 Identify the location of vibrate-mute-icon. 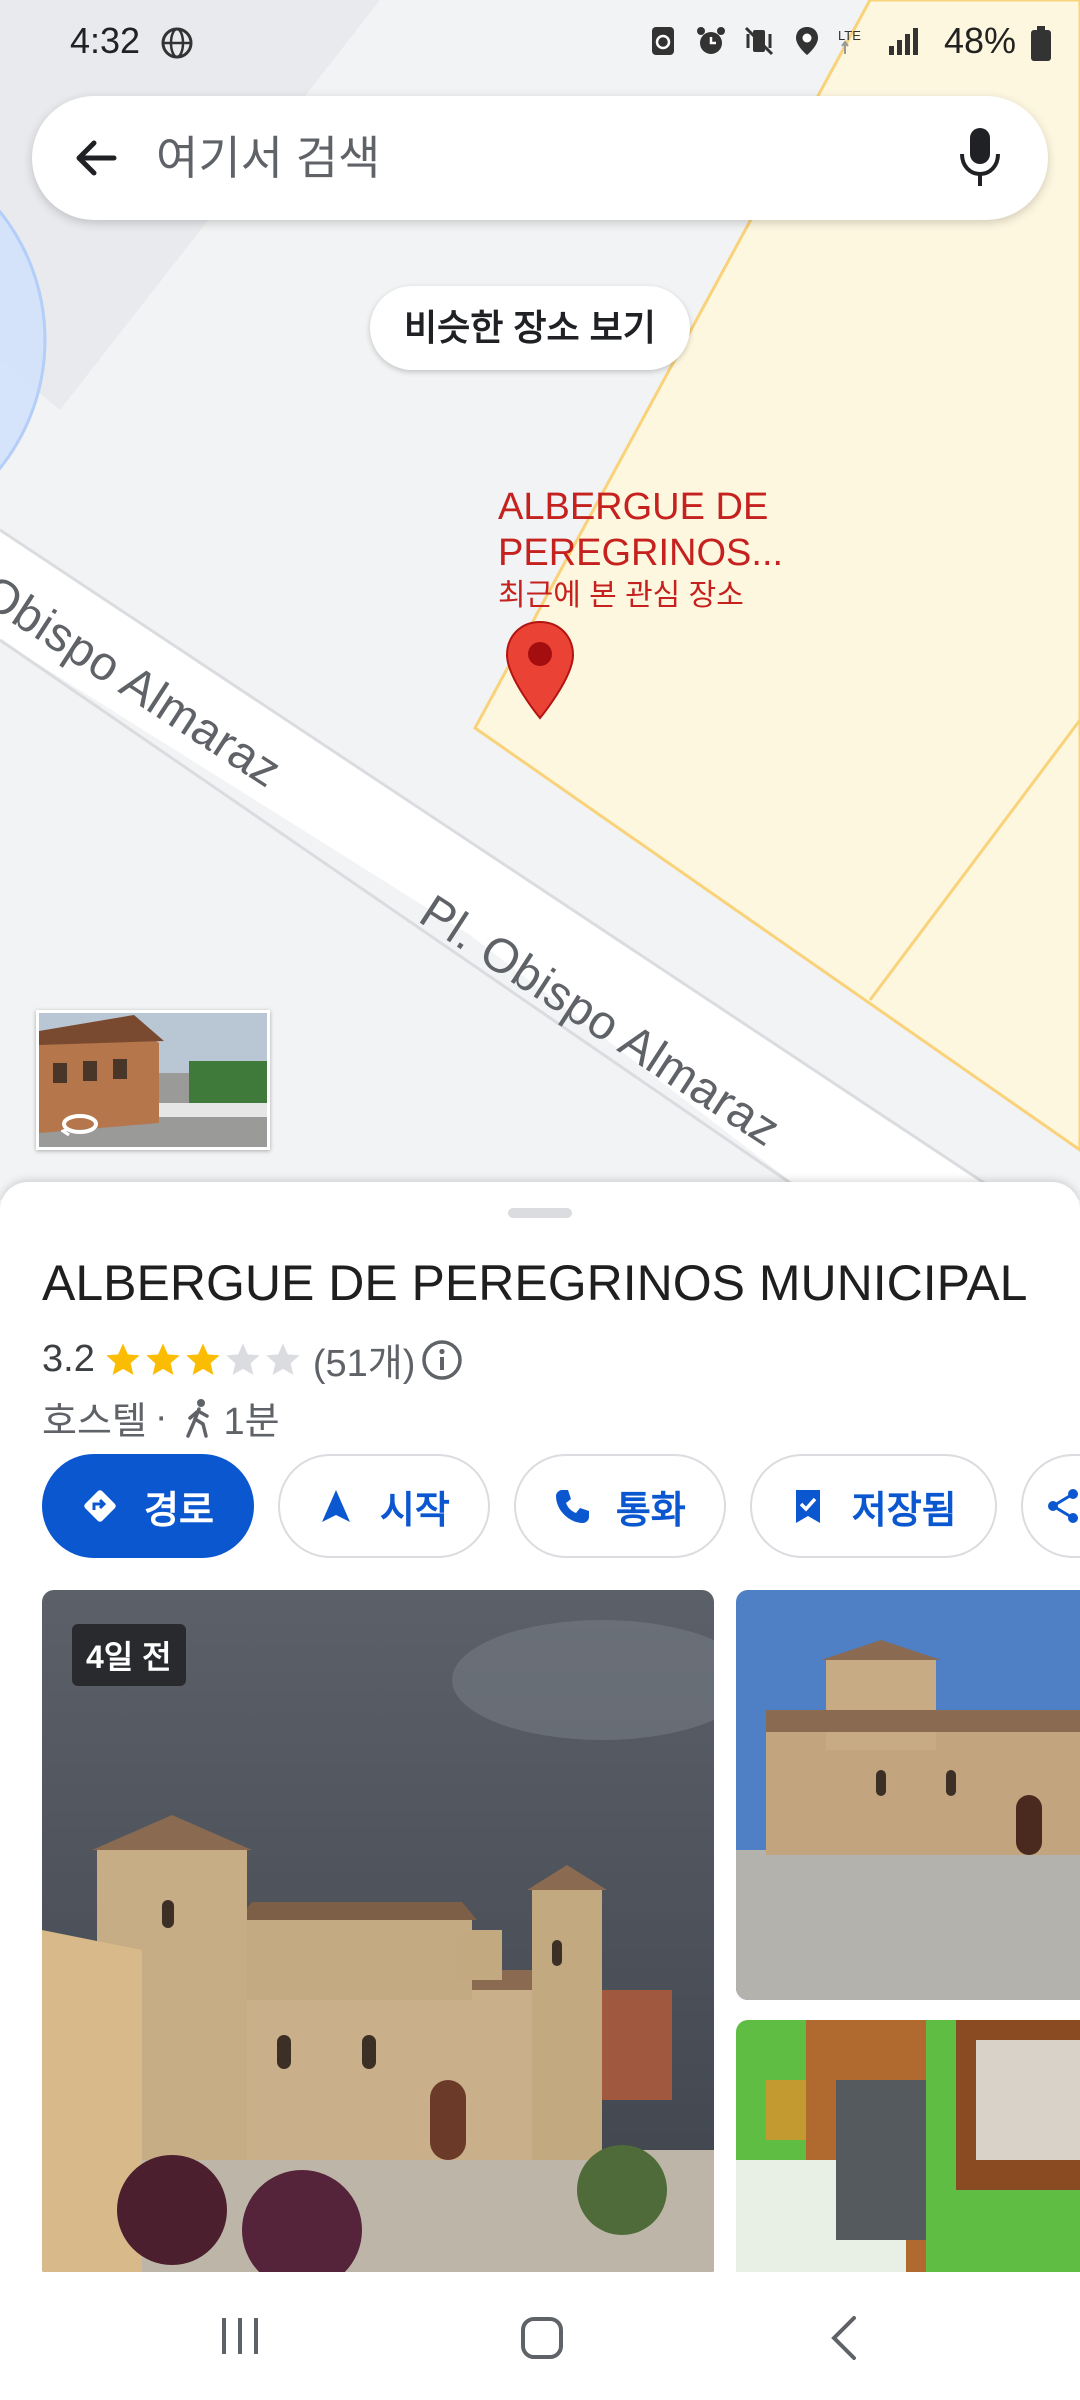
(759, 41).